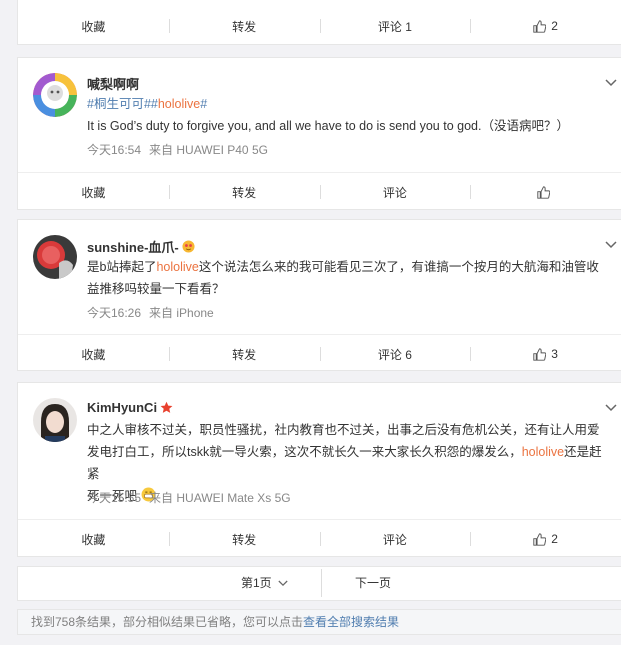 This screenshot has height=645, width=621. Describe the element at coordinates (264, 583) in the screenshot. I see `page-select: 第1页` at that location.